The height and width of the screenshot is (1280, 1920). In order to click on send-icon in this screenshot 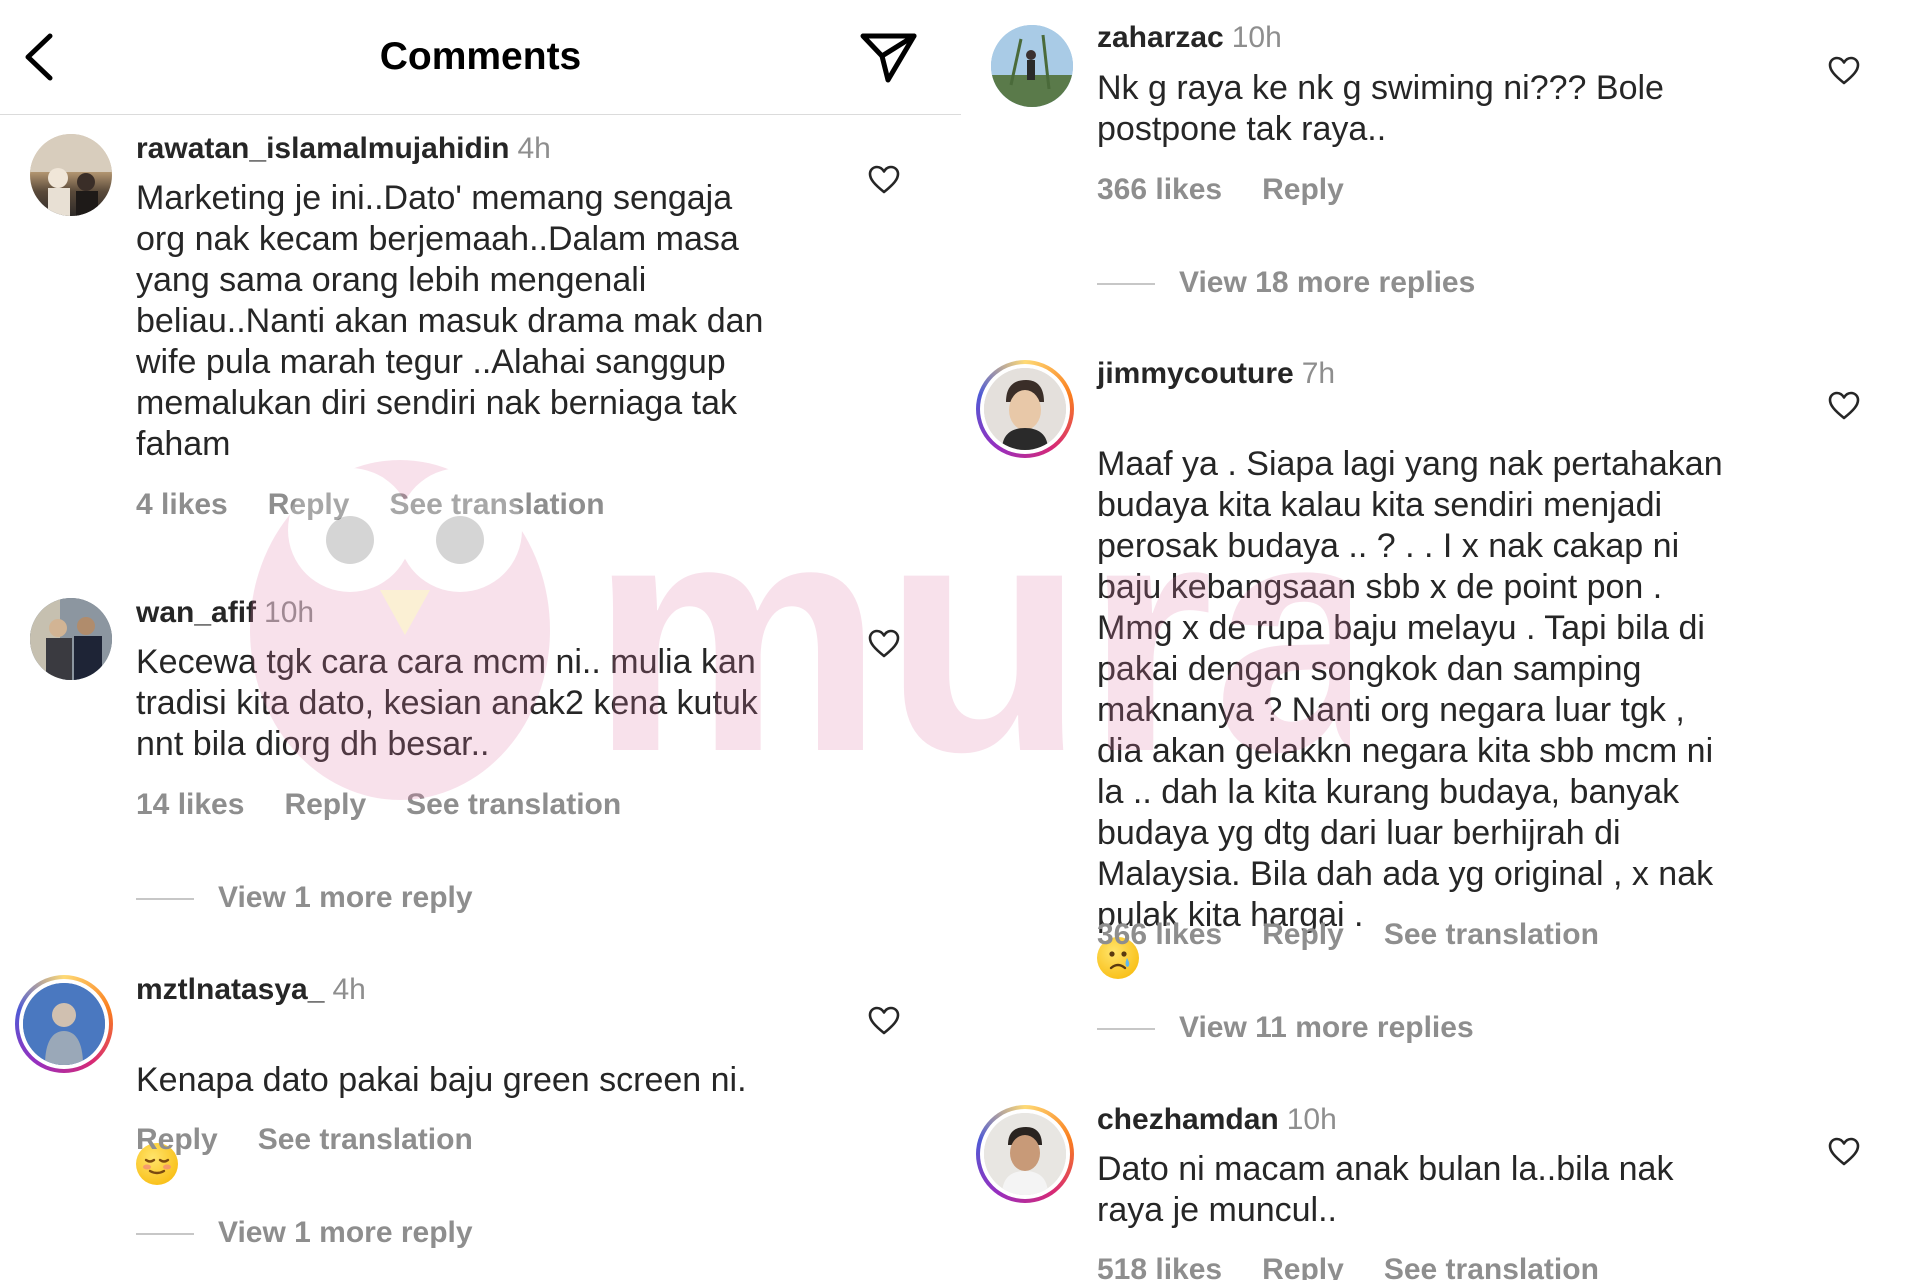, I will do `click(888, 58)`.